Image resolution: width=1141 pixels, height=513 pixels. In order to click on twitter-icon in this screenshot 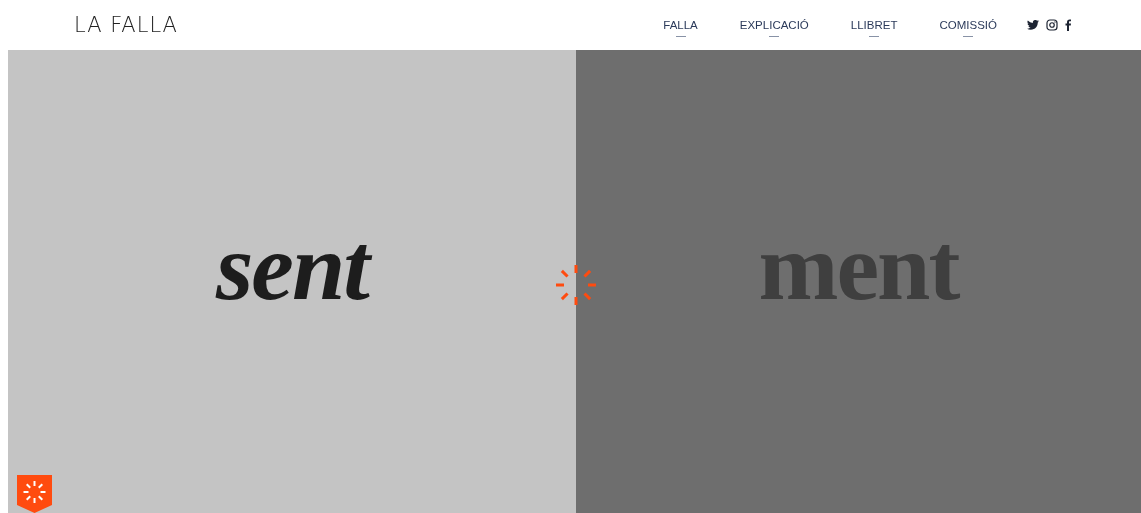, I will do `click(1033, 25)`.